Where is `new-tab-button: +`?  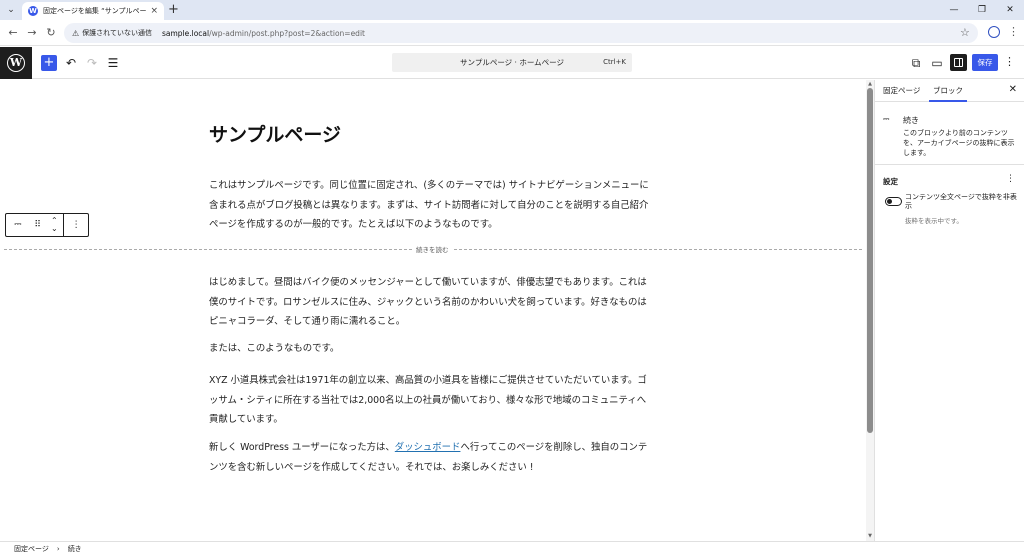 new-tab-button: + is located at coordinates (173, 10).